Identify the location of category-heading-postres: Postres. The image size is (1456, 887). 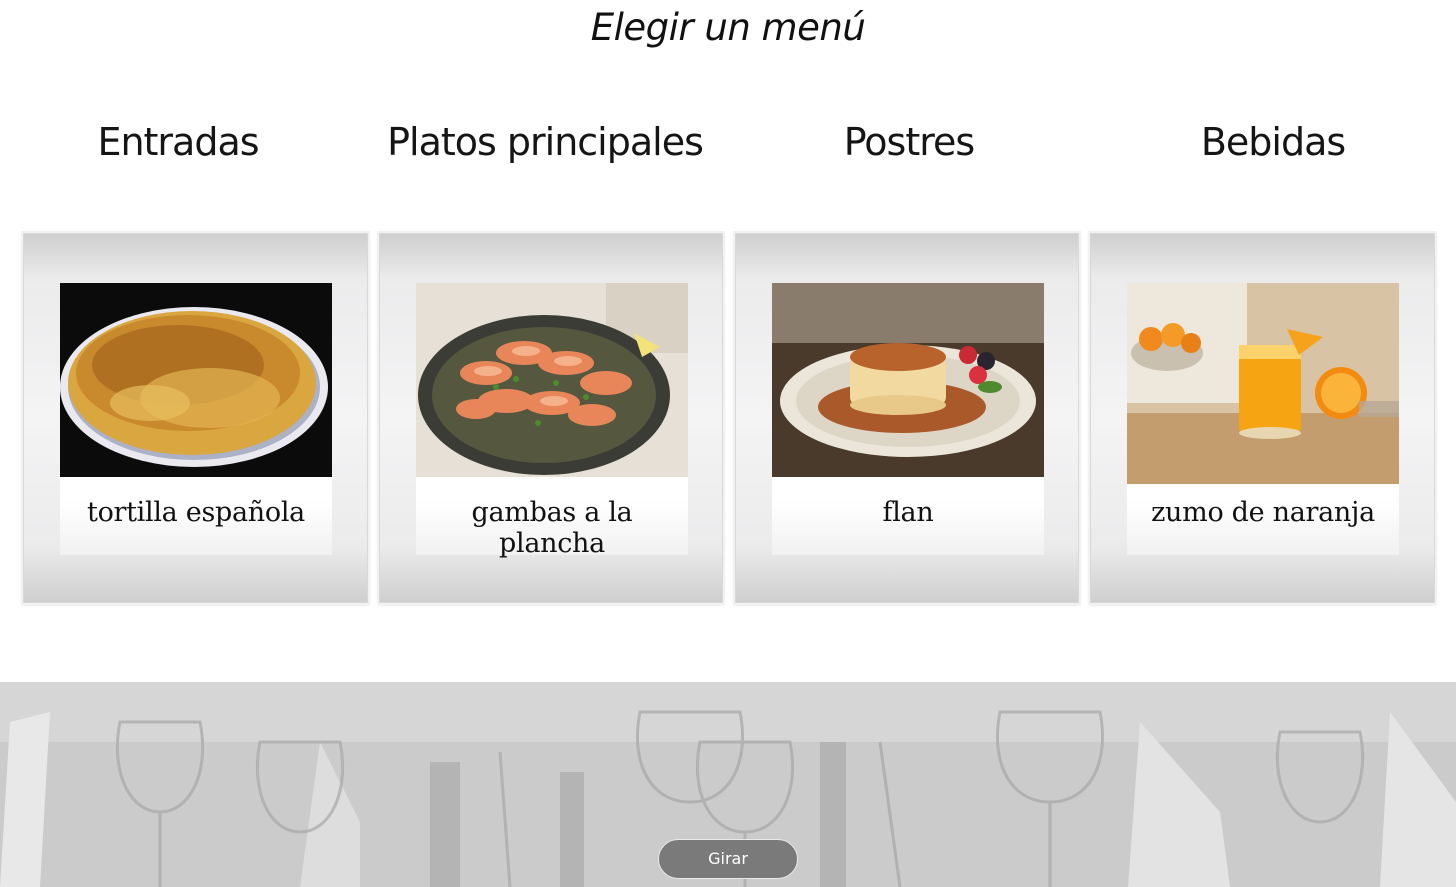
(909, 142).